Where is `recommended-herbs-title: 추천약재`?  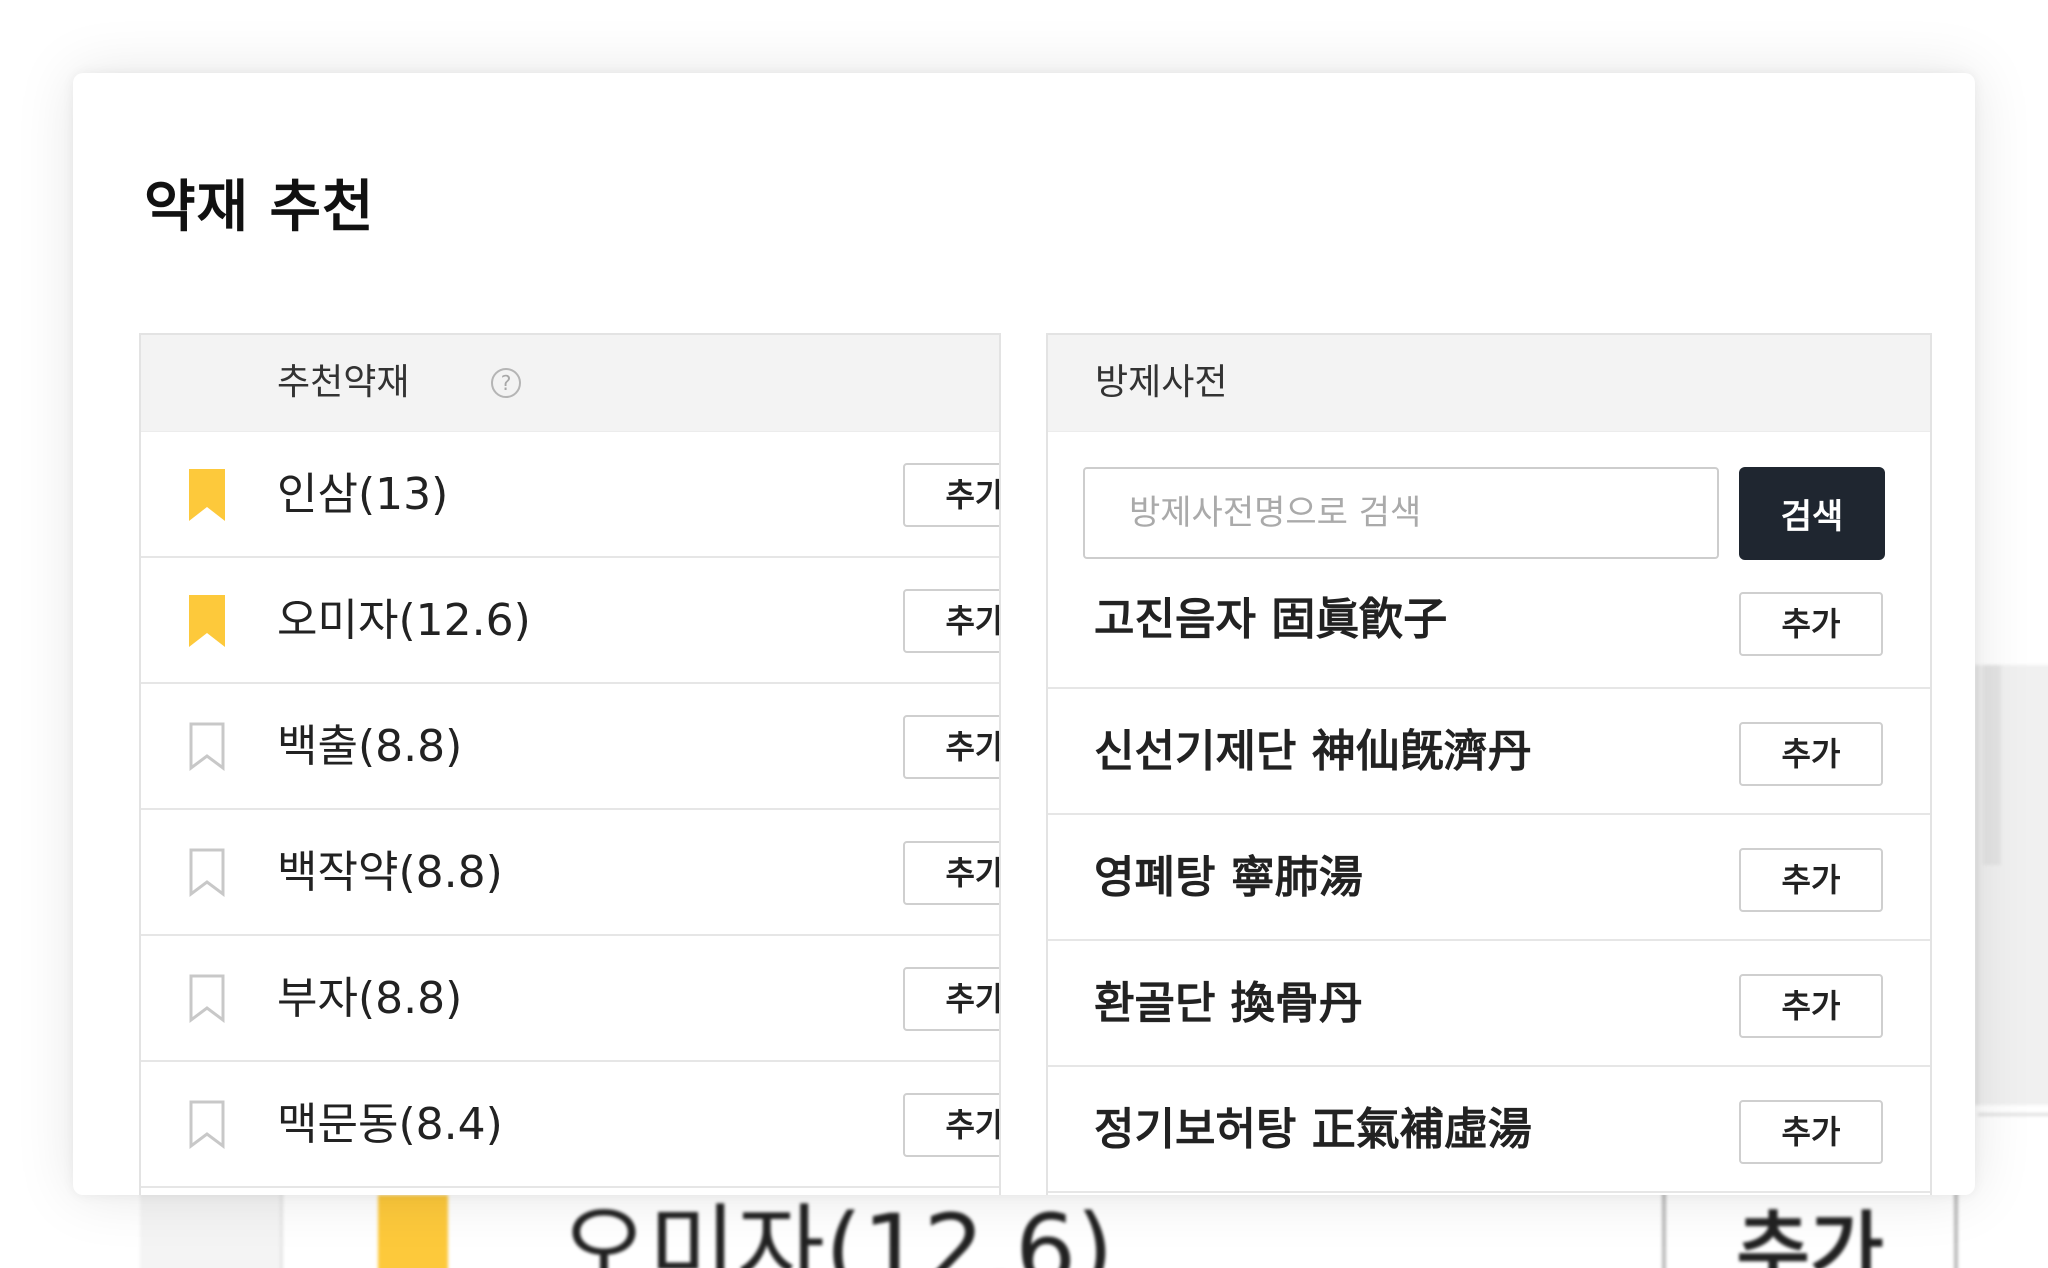 recommended-herbs-title: 추천약재 is located at coordinates (343, 382).